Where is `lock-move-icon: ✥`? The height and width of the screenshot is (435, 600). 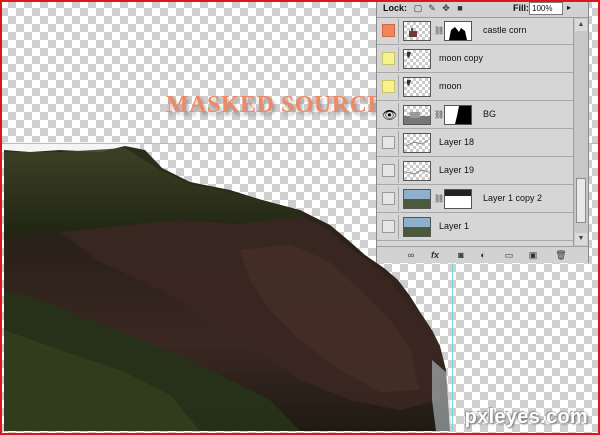 lock-move-icon: ✥ is located at coordinates (446, 8).